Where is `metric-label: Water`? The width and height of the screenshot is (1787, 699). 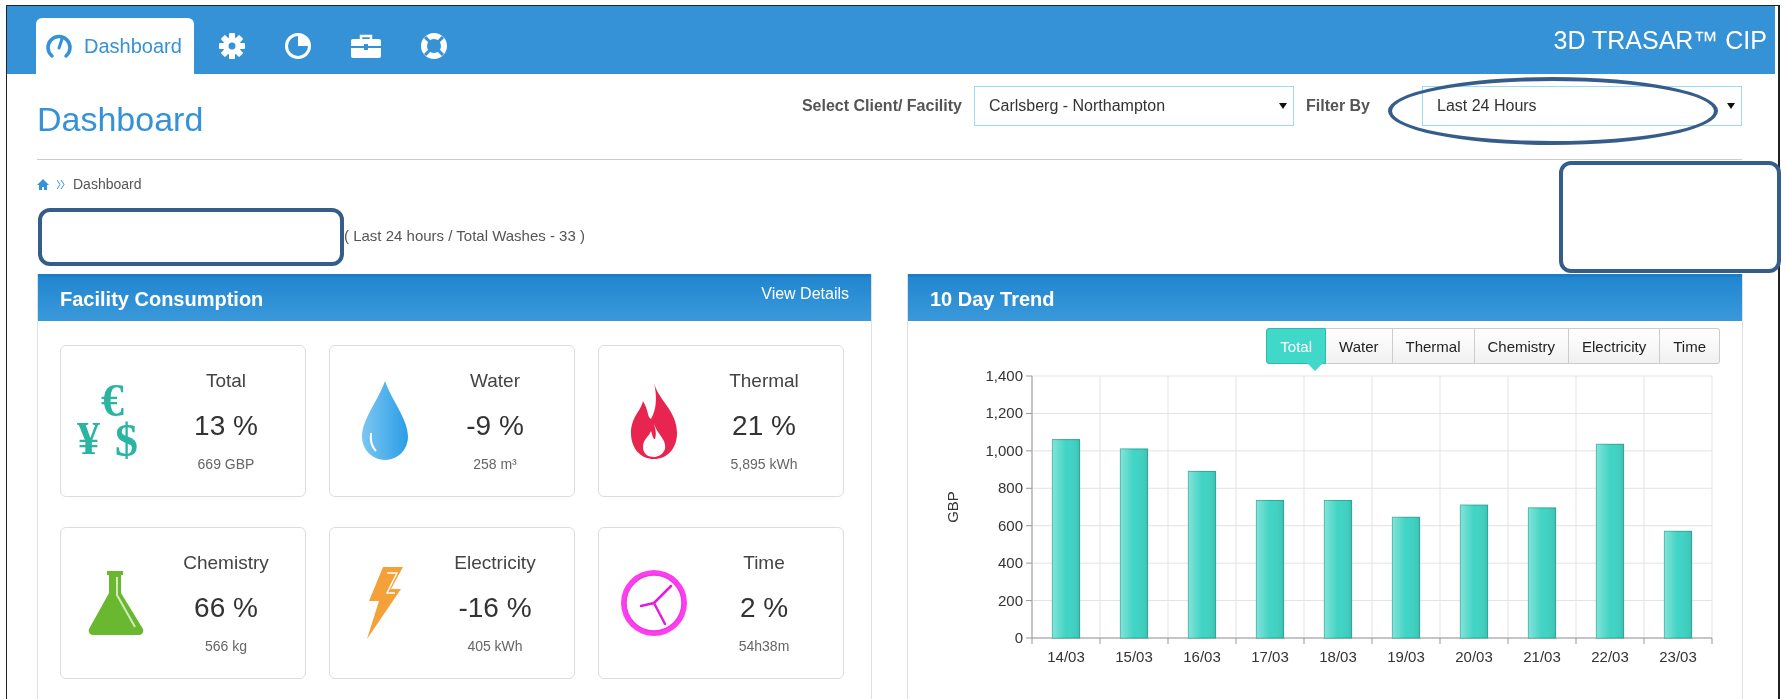
metric-label: Water is located at coordinates (495, 381).